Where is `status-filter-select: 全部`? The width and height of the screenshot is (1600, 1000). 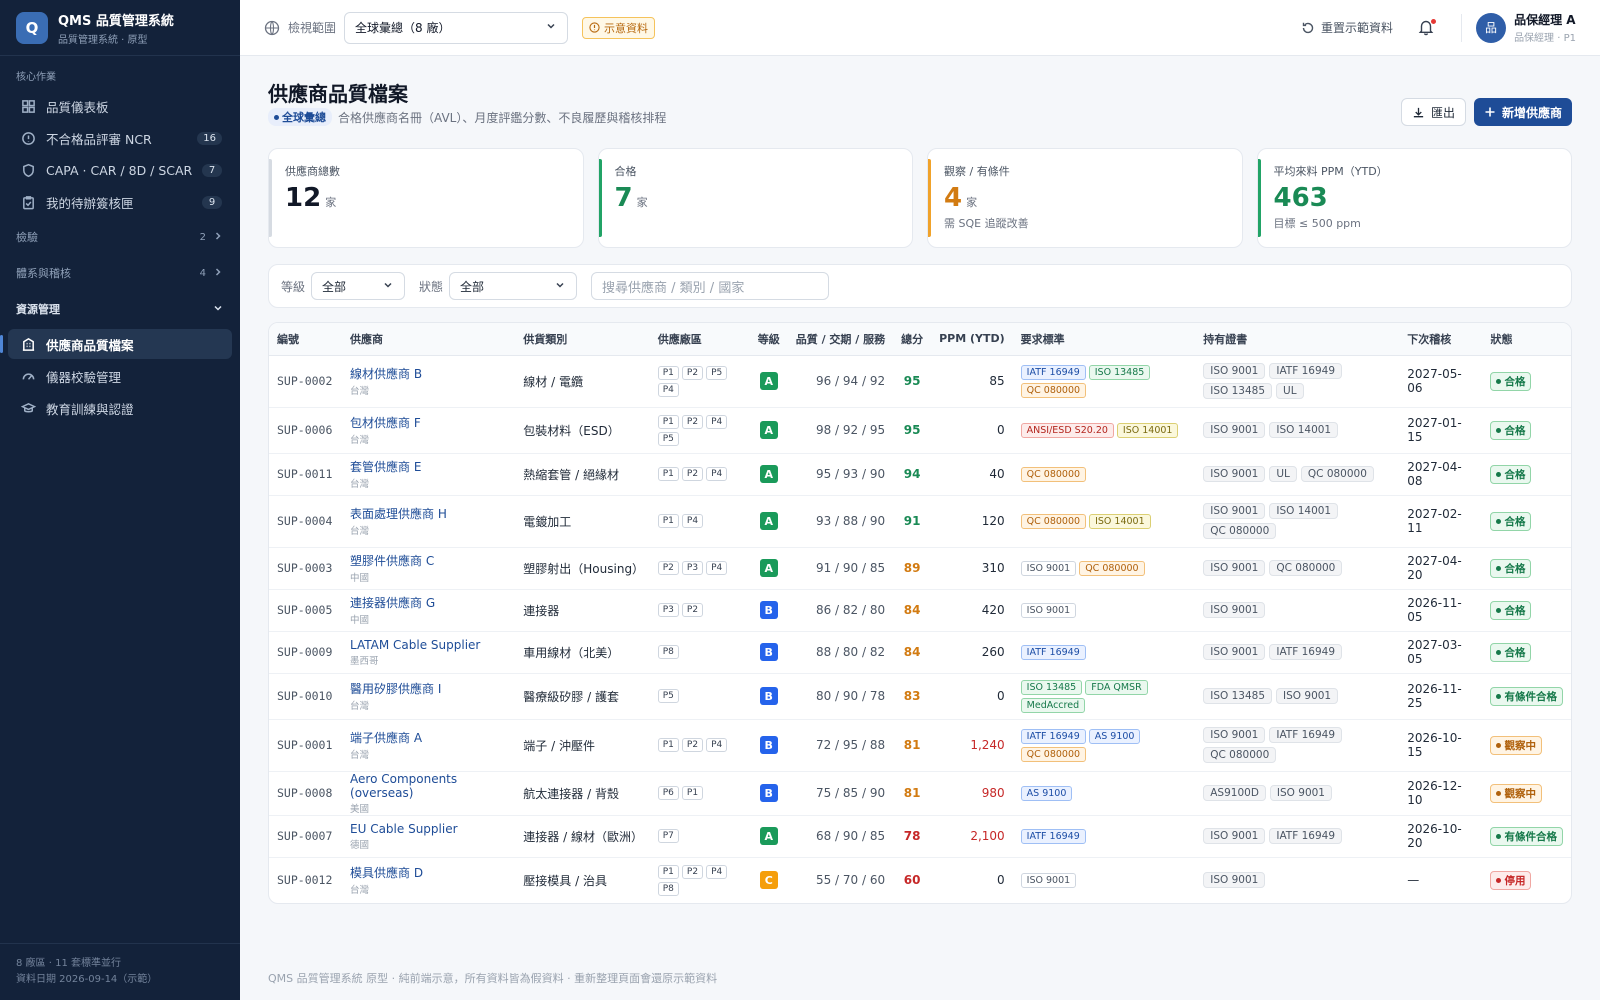 status-filter-select: 全部 is located at coordinates (513, 286).